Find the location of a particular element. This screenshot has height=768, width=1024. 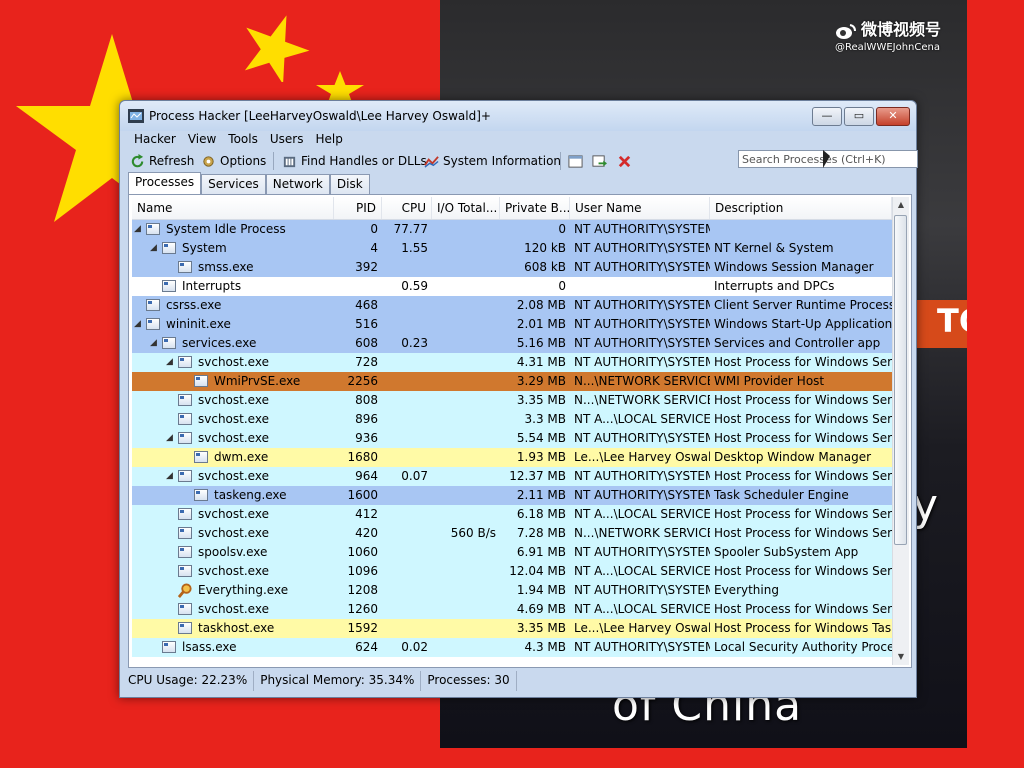

options-button: Options is located at coordinates (233, 161).